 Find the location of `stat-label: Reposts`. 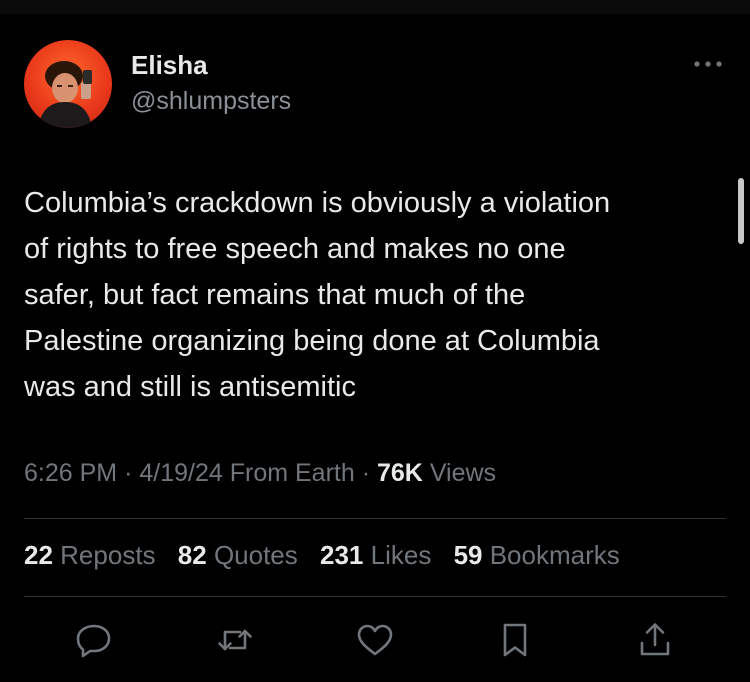

stat-label: Reposts is located at coordinates (108, 555).